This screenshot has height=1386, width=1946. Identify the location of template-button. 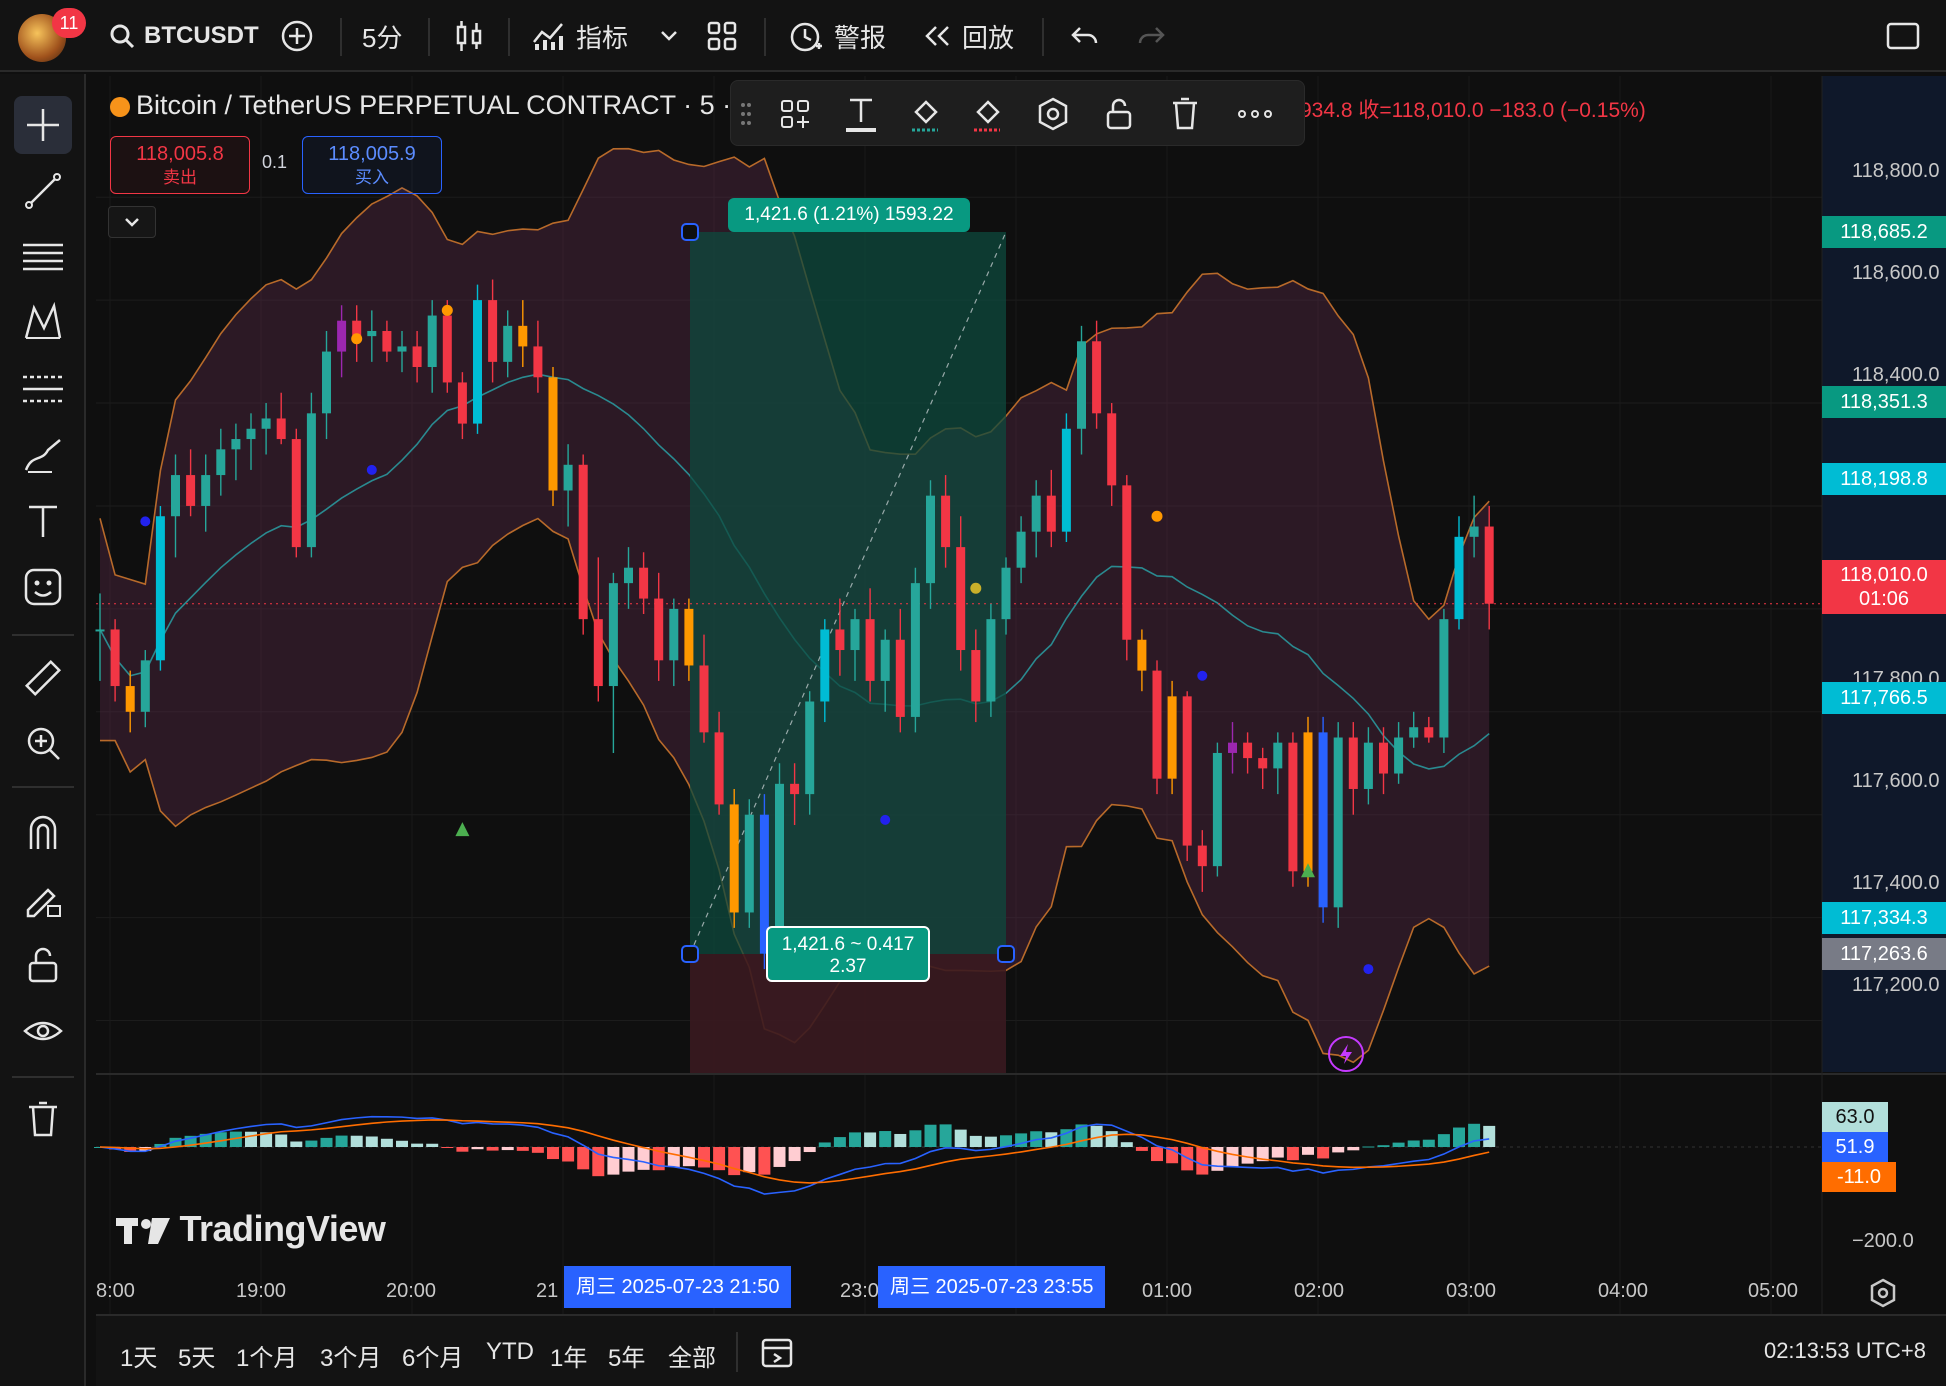
(795, 114).